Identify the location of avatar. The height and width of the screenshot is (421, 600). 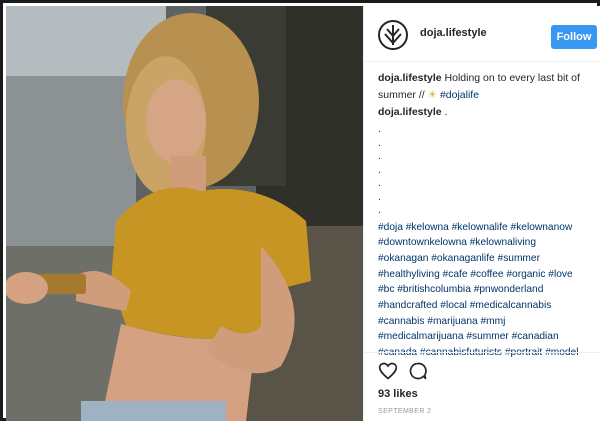
(393, 35).